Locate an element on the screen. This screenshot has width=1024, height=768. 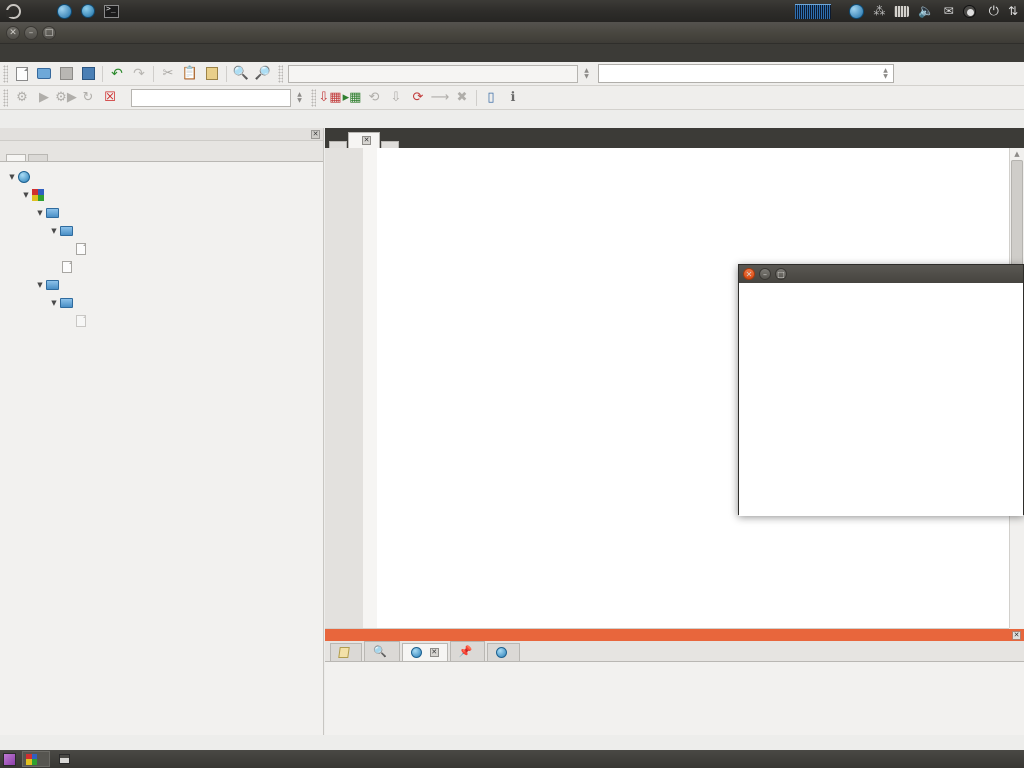
tree-item-include: ▼ is located at coordinates (164, 303).